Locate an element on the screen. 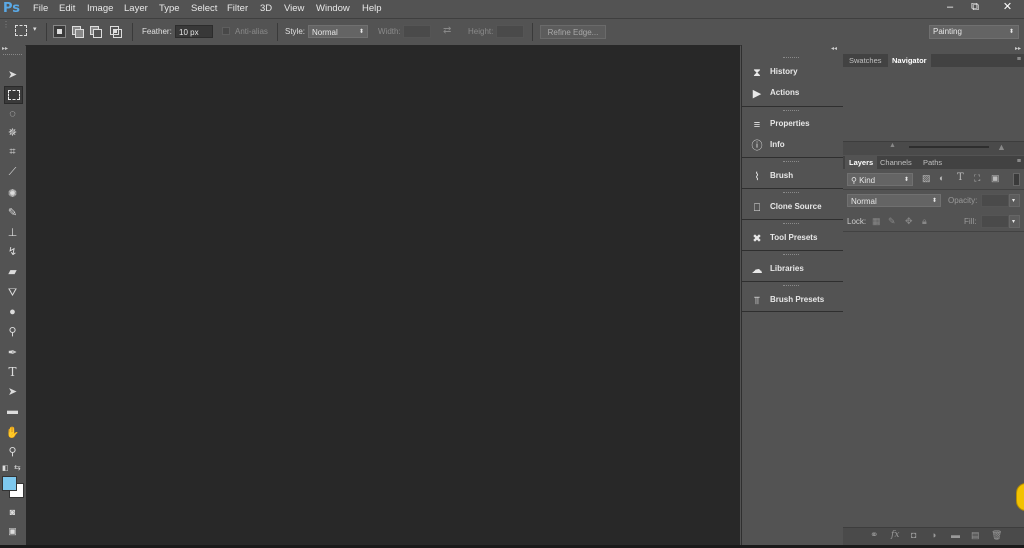 The width and height of the screenshot is (1024, 548). swap-colors-icon: ⇆ is located at coordinates (17, 467).